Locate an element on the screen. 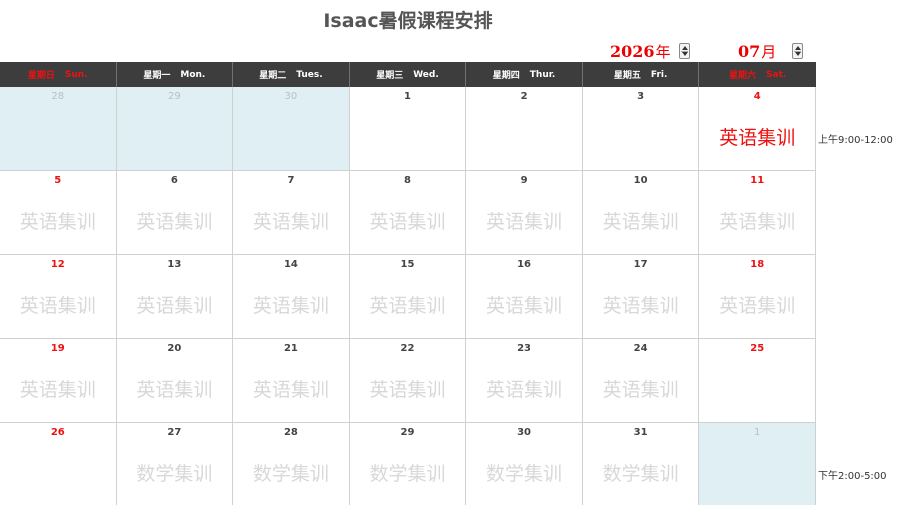  day-number: 16 is located at coordinates (524, 264).